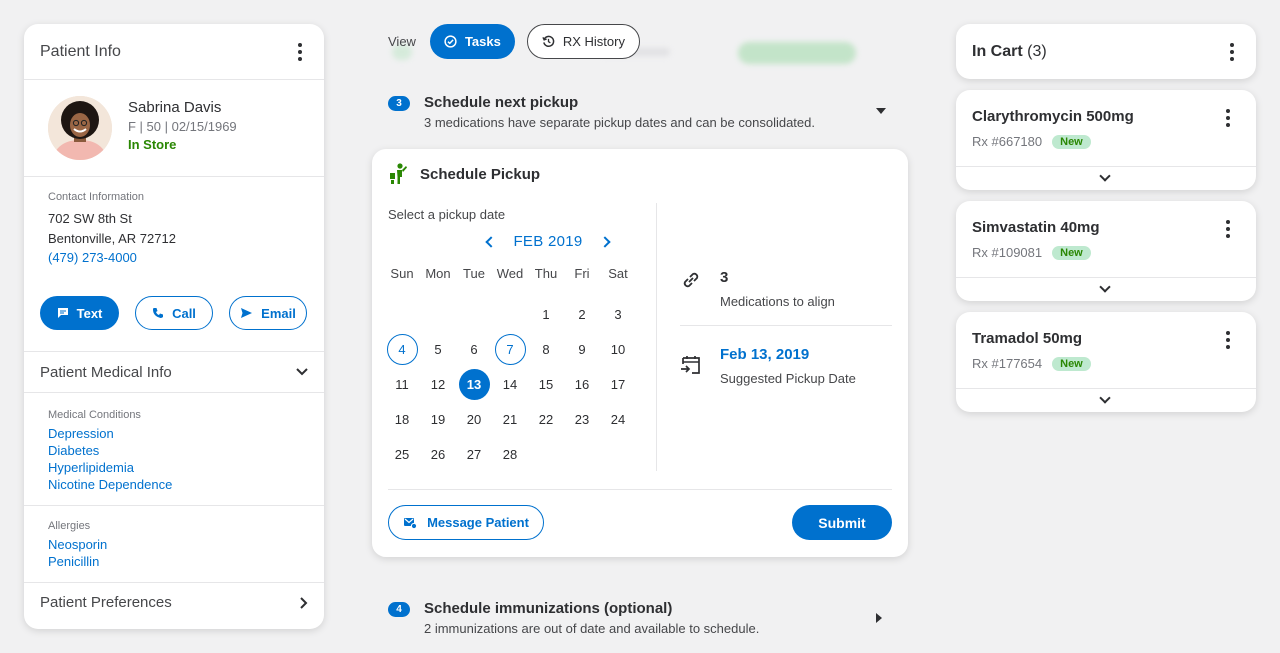 The width and height of the screenshot is (1280, 653). Describe the element at coordinates (797, 53) in the screenshot. I see `blurred-status-pill` at that location.